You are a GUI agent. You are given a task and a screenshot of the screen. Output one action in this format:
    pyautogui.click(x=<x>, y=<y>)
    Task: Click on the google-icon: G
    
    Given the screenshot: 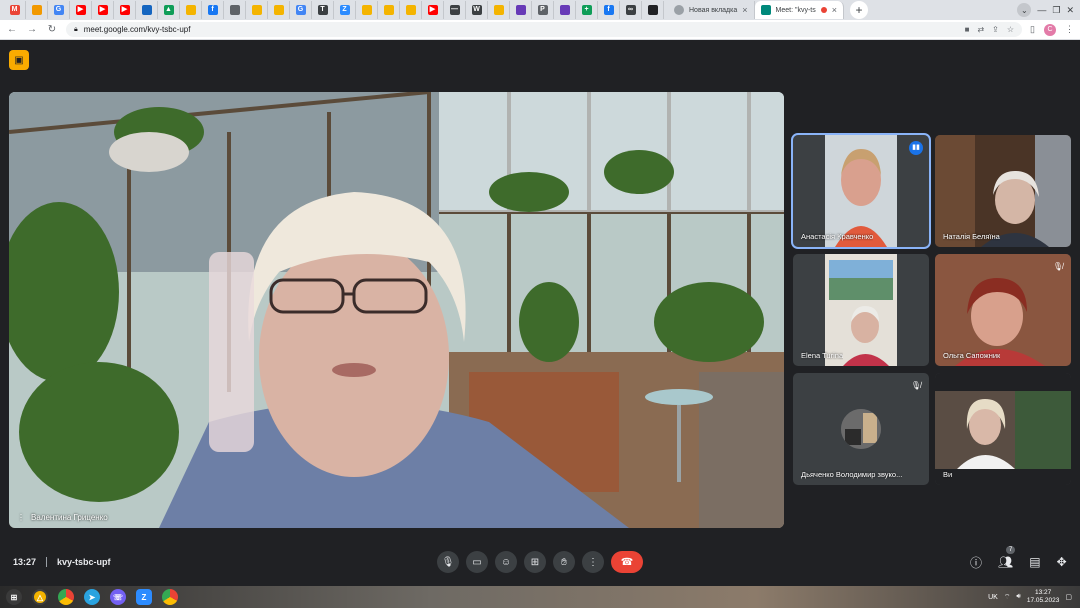 What is the action you would take?
    pyautogui.click(x=58, y=10)
    